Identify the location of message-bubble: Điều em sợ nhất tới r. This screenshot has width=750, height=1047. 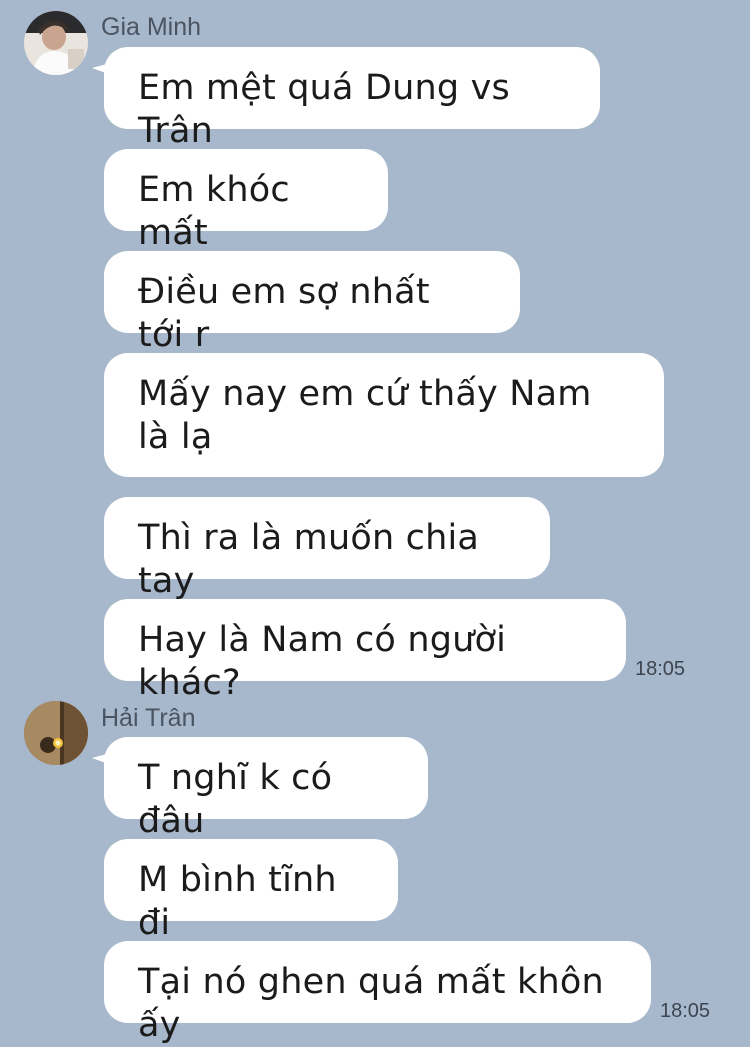
(312, 303).